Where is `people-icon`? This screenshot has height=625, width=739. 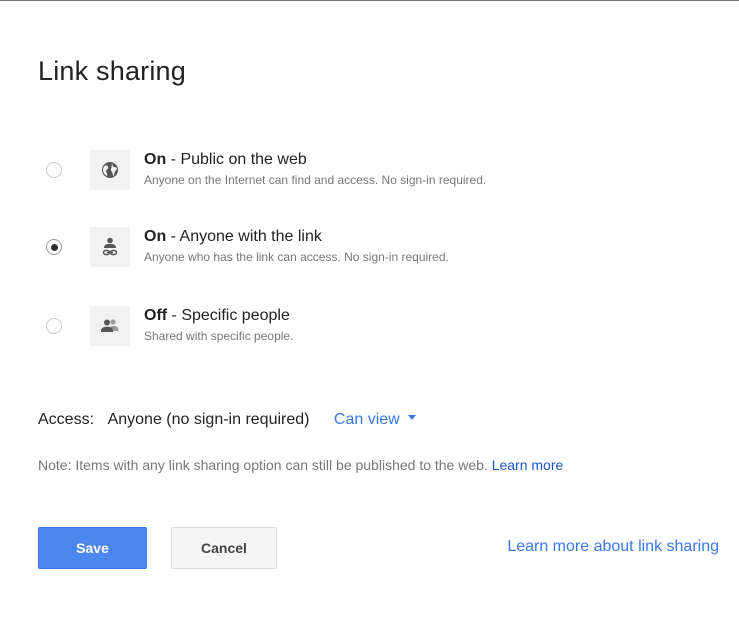 people-icon is located at coordinates (110, 326).